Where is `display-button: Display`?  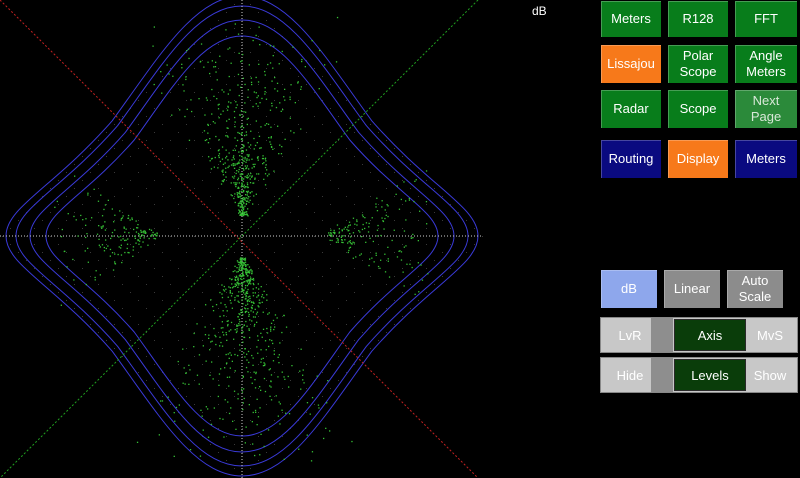
display-button: Display is located at coordinates (698, 159).